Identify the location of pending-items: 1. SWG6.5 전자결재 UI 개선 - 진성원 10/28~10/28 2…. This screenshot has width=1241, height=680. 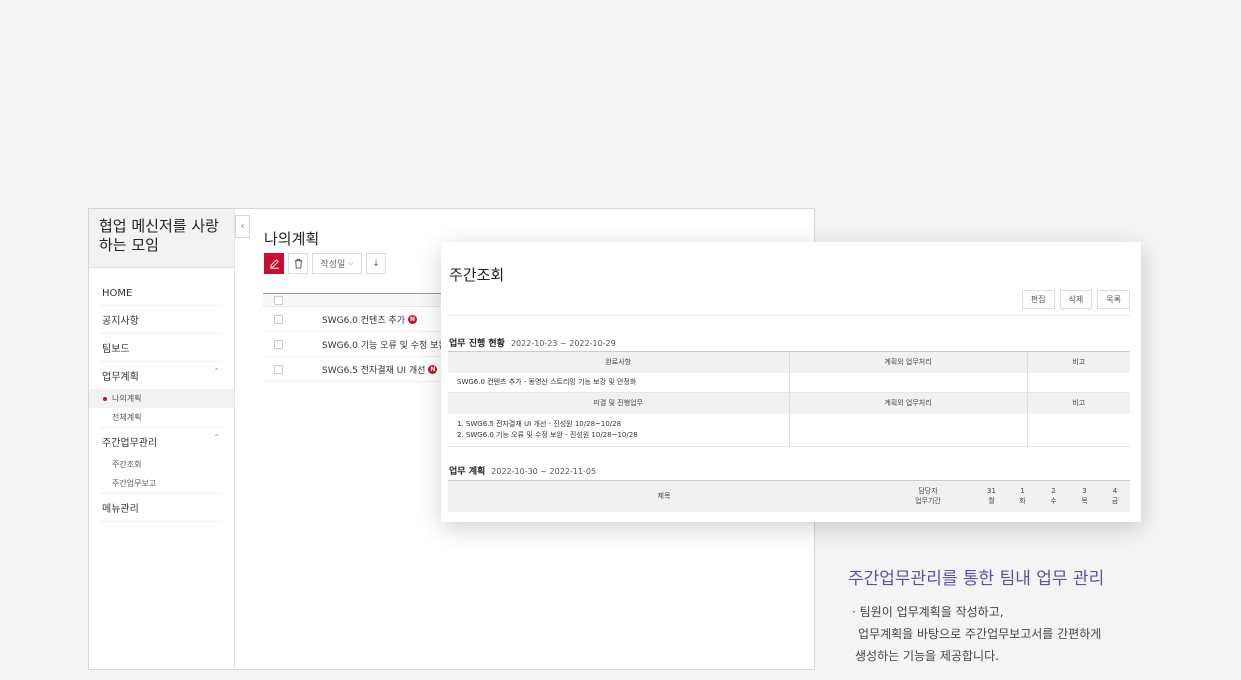
(618, 430).